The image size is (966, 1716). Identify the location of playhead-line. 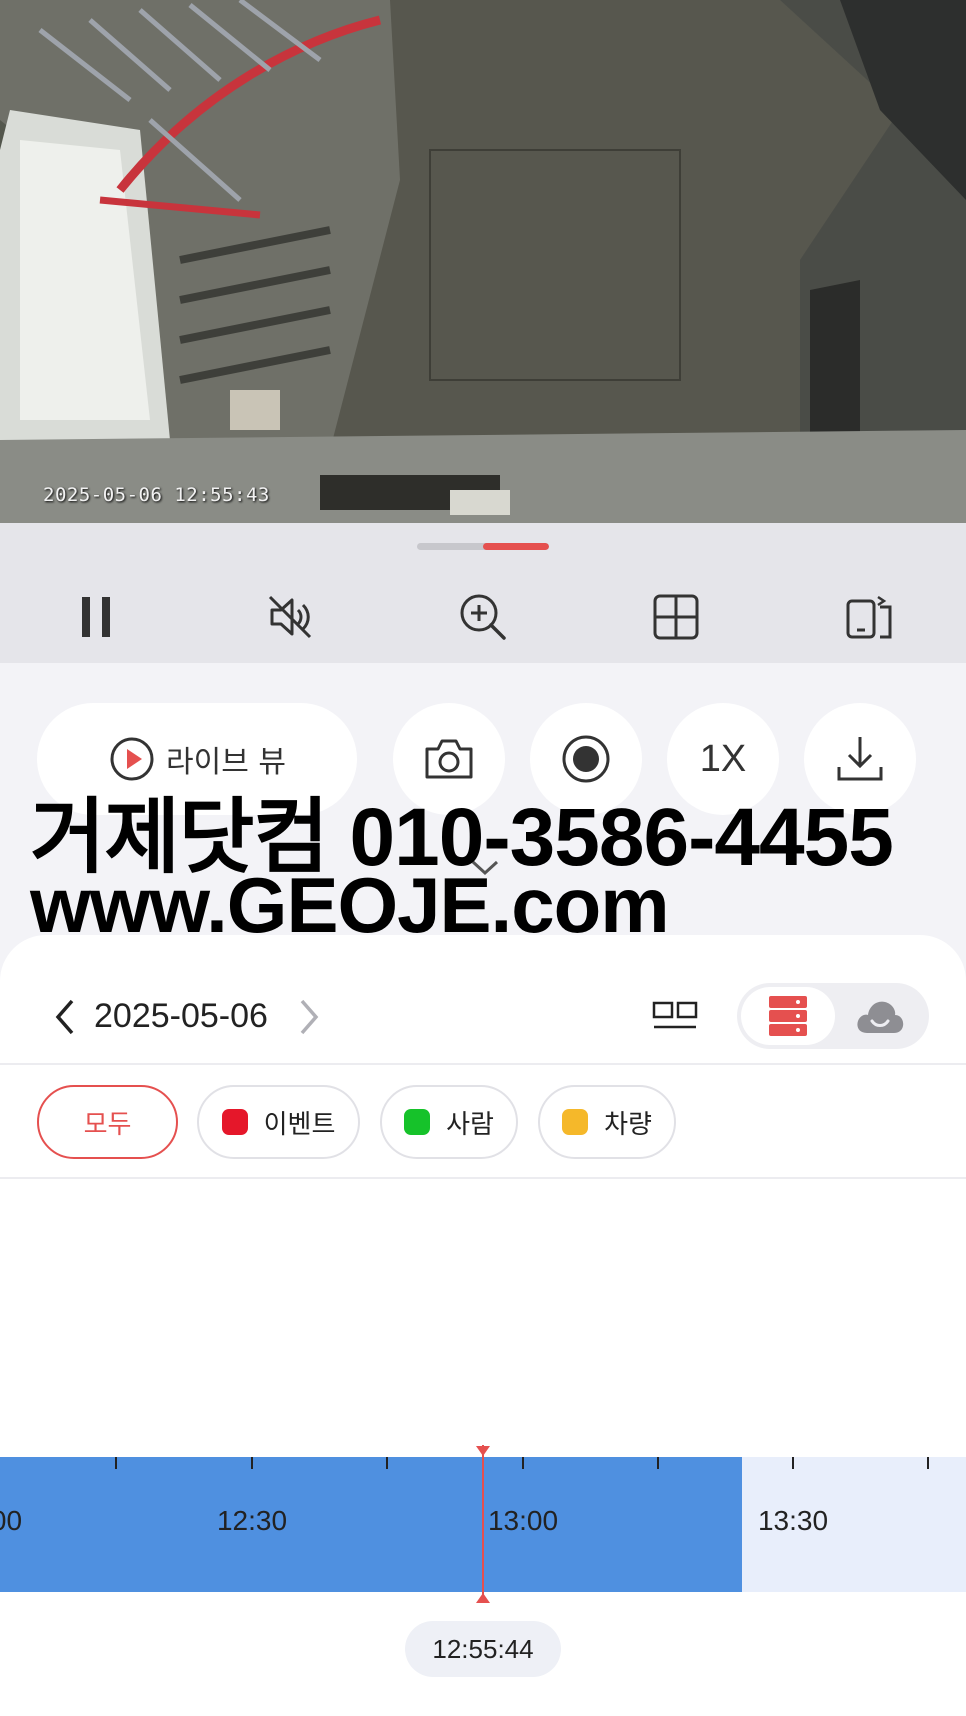
(483, 1524).